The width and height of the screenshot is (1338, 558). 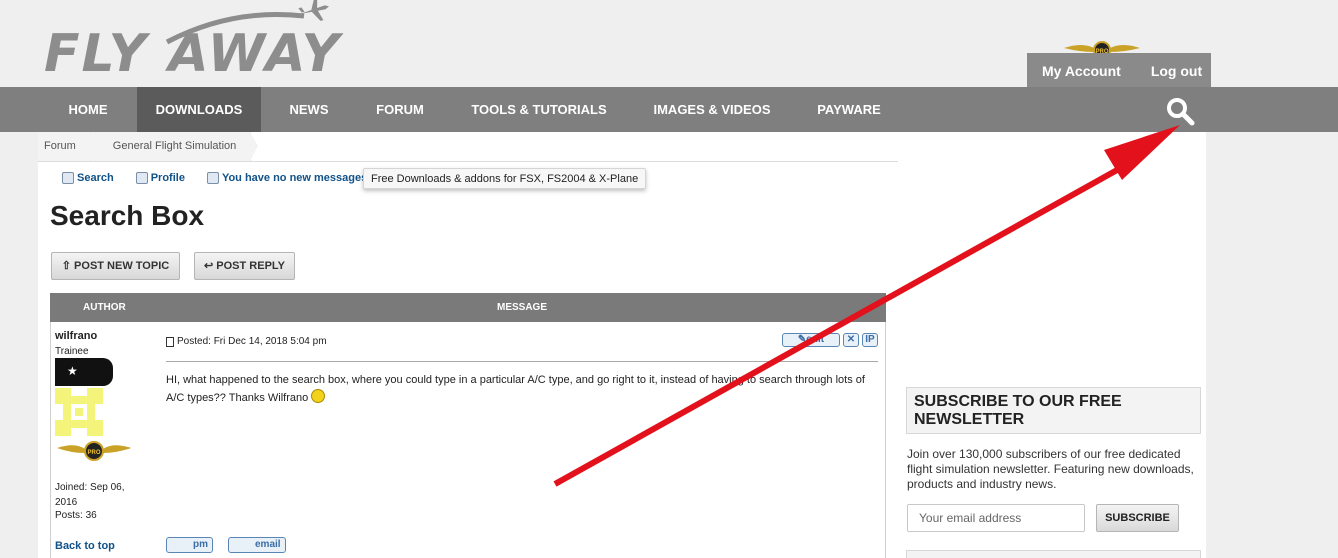 I want to click on rank-image, so click(x=84, y=372).